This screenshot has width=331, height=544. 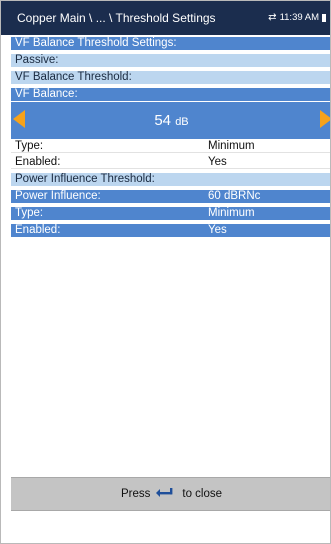 I want to click on power-influence-label: Power Influence:, so click(x=58, y=196).